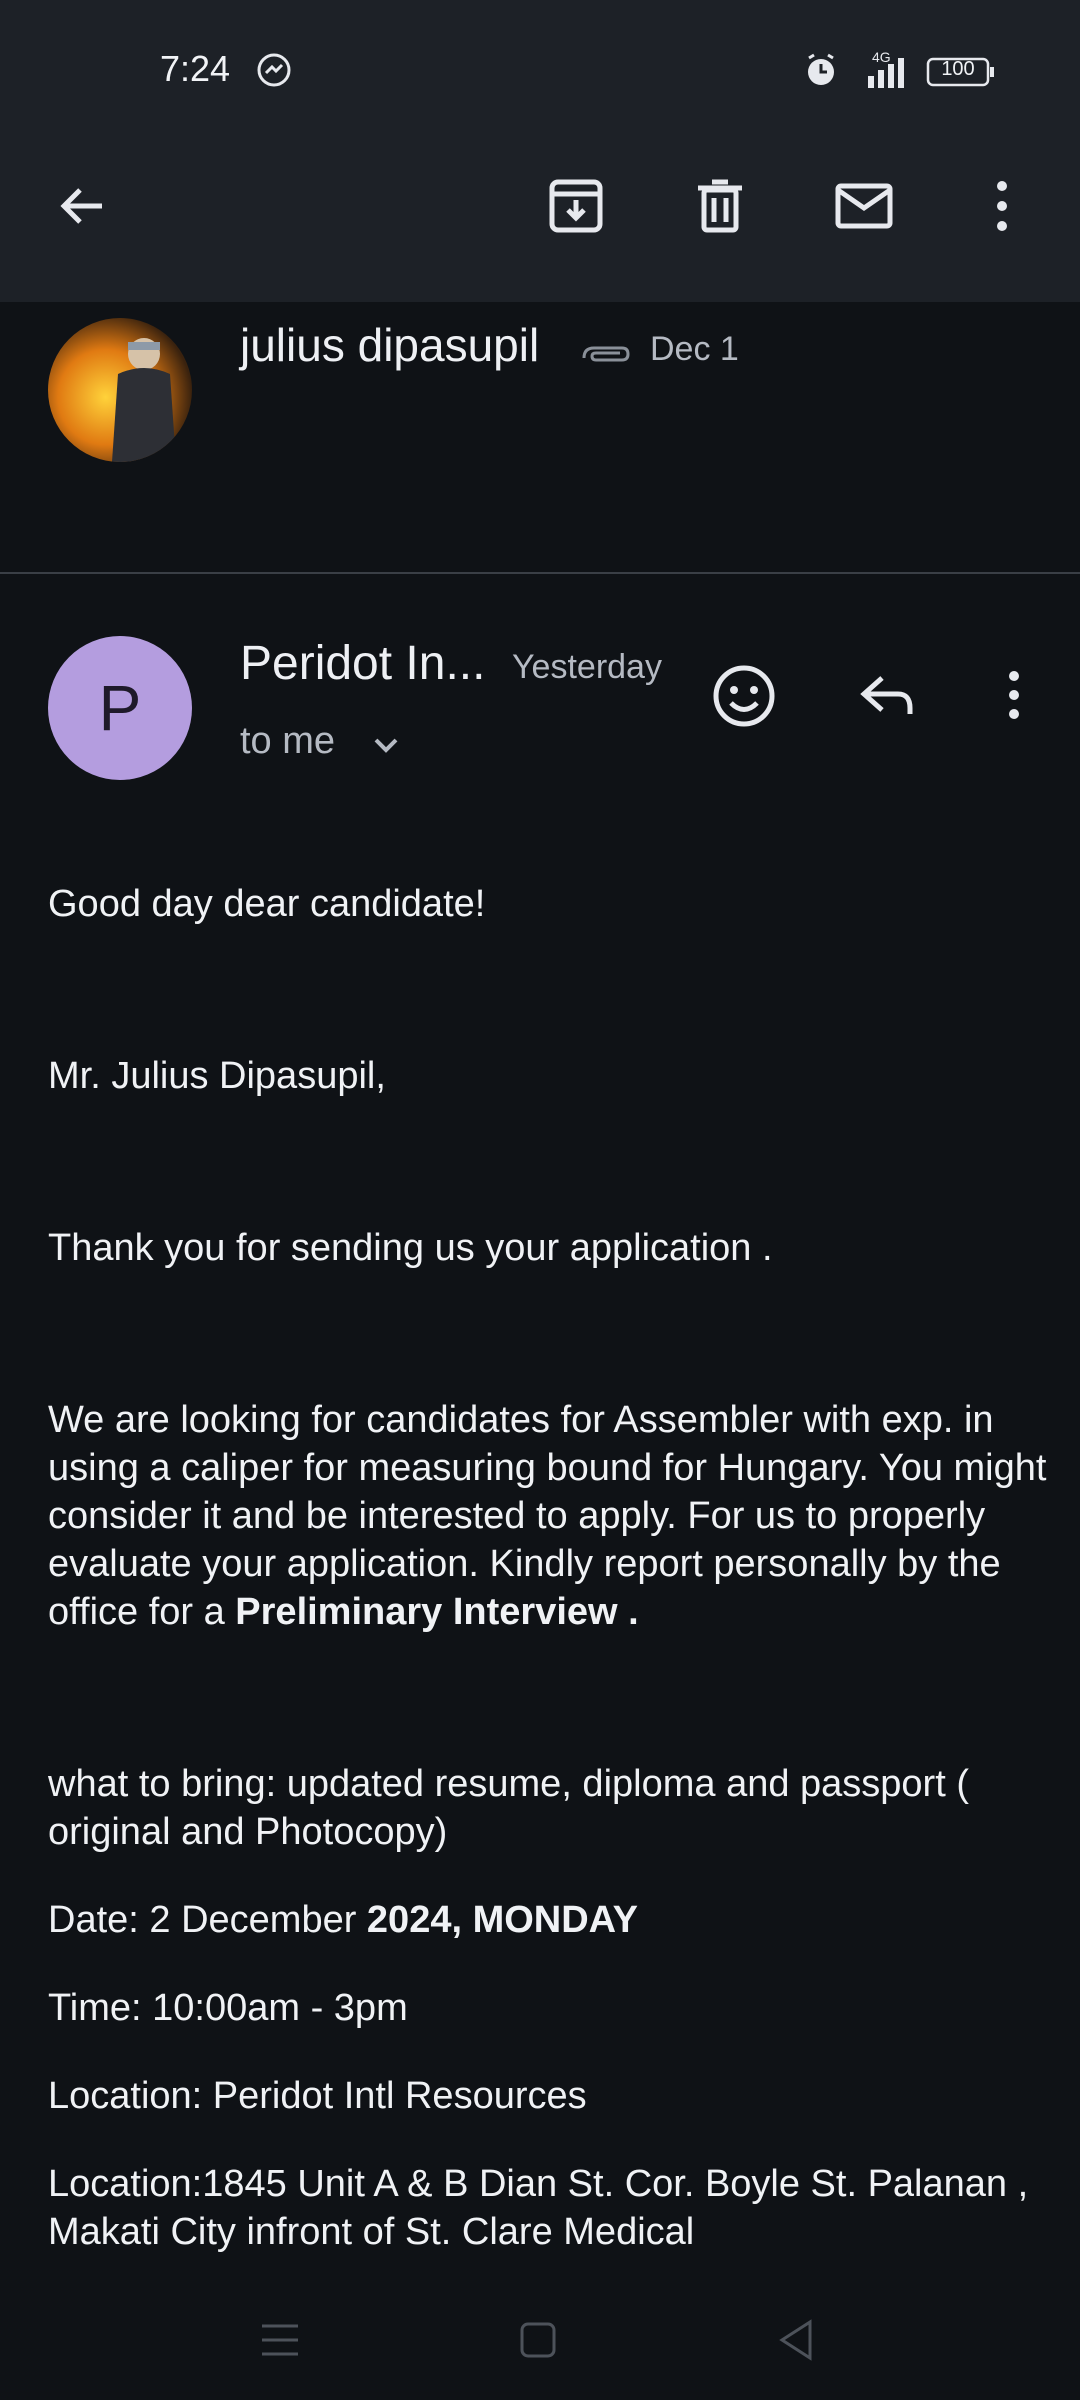 This screenshot has height=2400, width=1080. What do you see at coordinates (437, 1612) in the screenshot?
I see `main-paragraph-bold: Preliminary Interview .` at bounding box center [437, 1612].